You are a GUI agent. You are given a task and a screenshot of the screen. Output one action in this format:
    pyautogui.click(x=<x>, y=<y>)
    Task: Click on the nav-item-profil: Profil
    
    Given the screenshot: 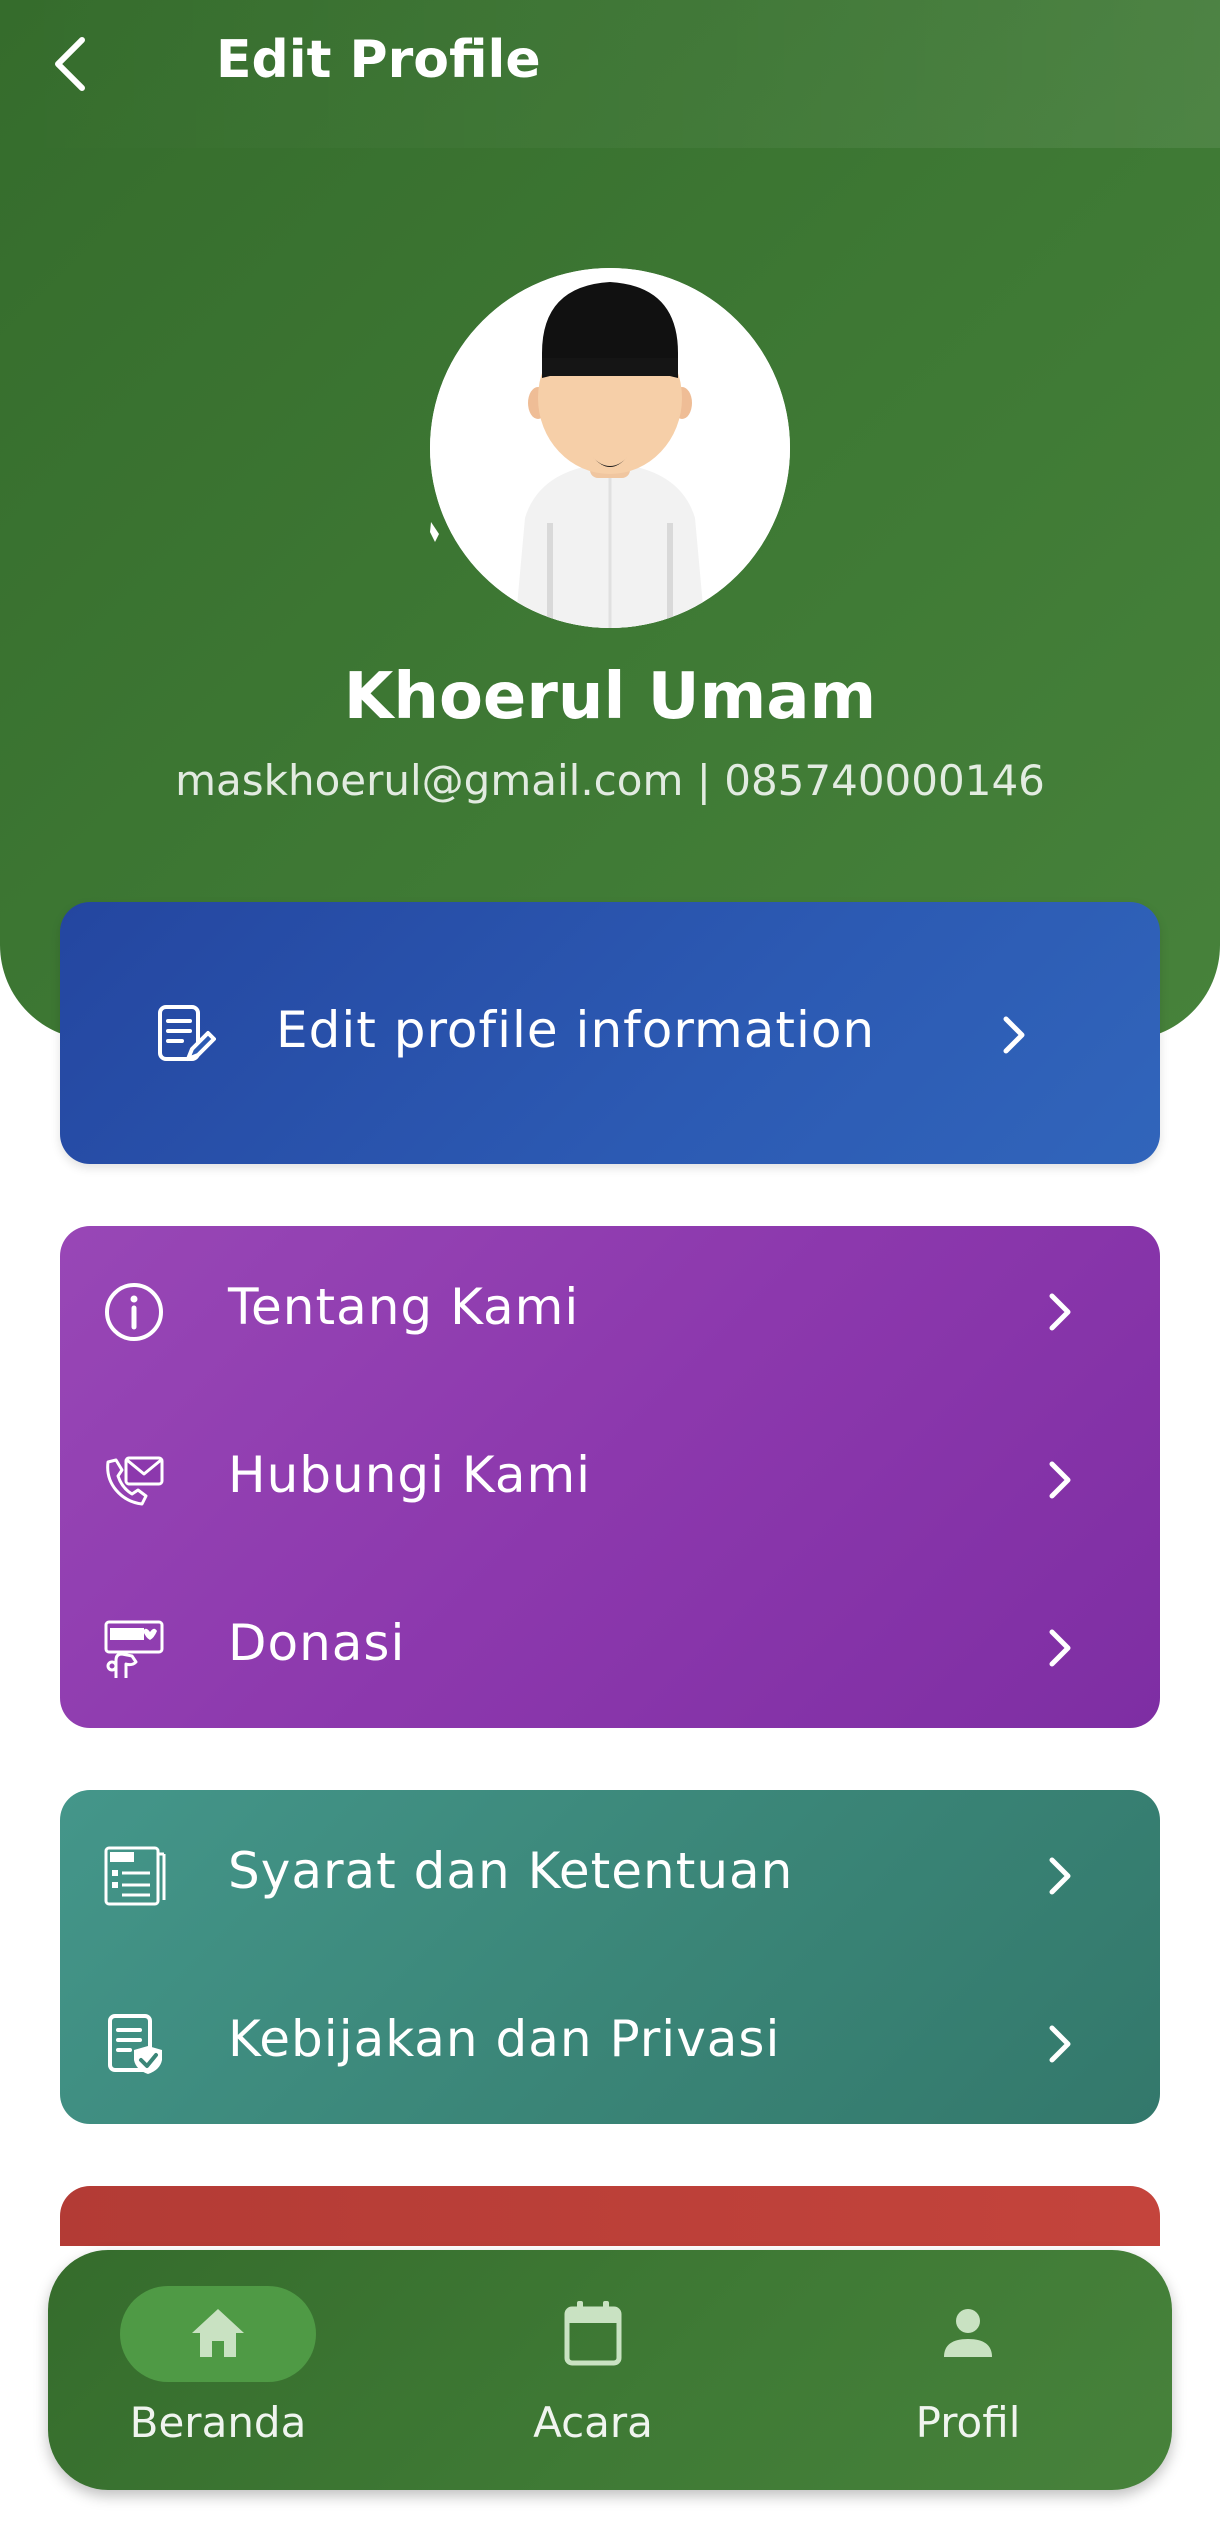 What is the action you would take?
    pyautogui.click(x=980, y=2370)
    